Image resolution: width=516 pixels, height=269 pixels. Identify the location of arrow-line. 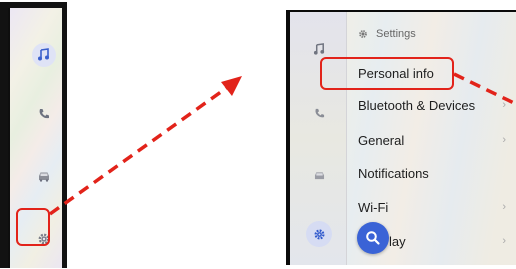
(484, 89).